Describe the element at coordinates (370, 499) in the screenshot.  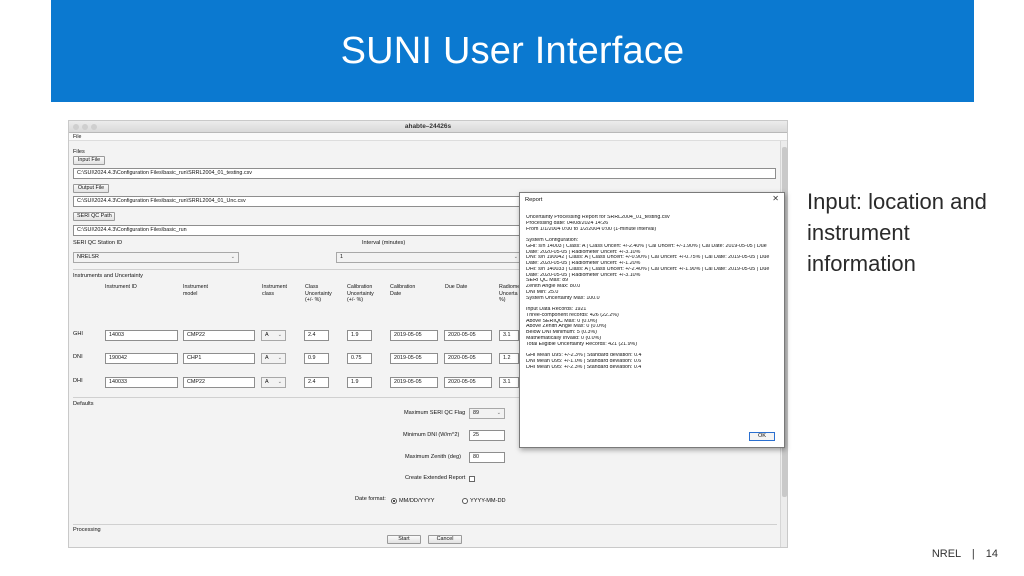
I see `date-format-label: Date format:` at that location.